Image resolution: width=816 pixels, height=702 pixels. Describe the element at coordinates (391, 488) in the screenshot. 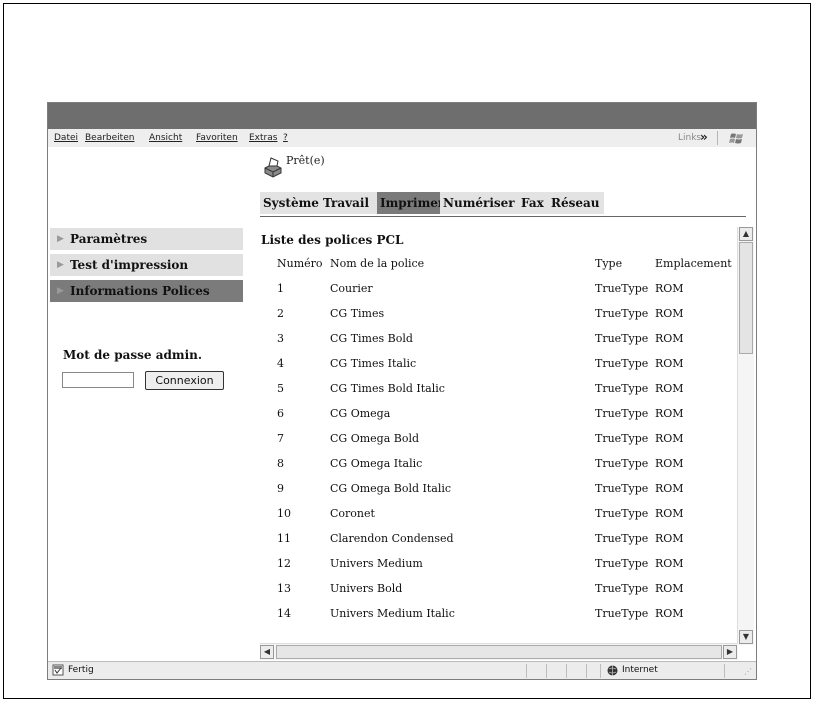

I see `font-name: CG Omega Bold Italic` at that location.